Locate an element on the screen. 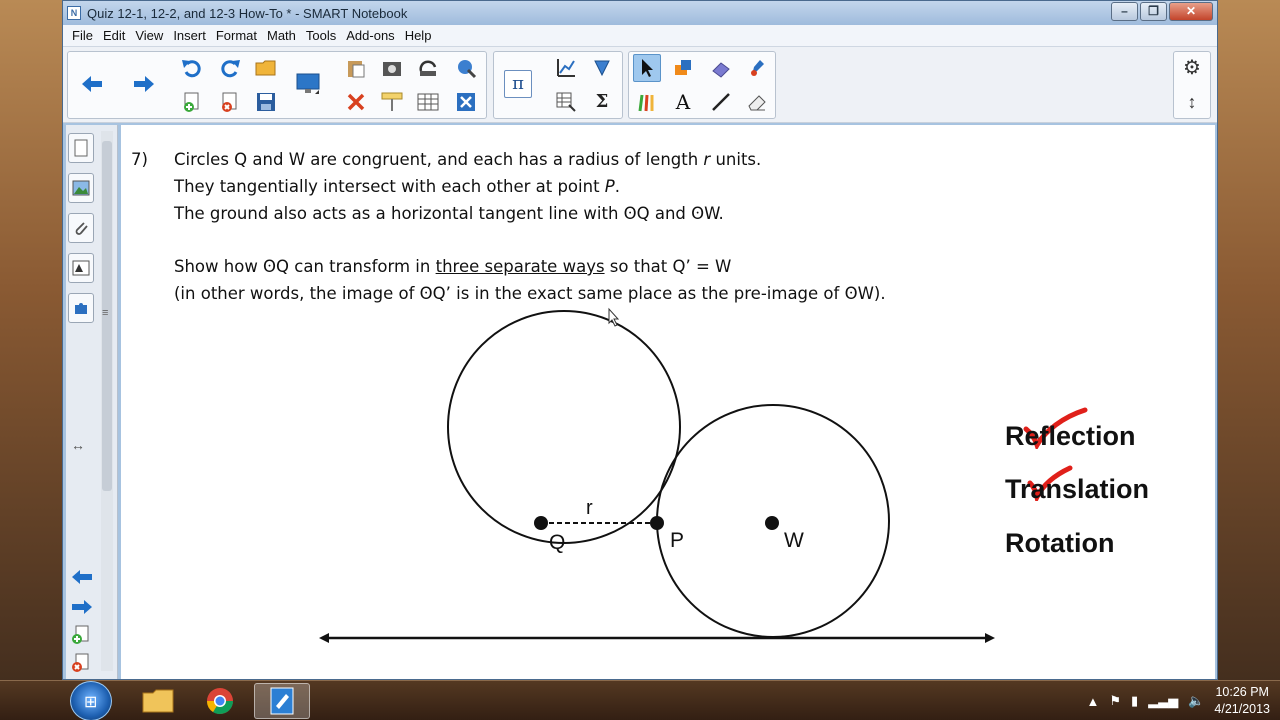  menu-insert: Insert is located at coordinates (189, 35).